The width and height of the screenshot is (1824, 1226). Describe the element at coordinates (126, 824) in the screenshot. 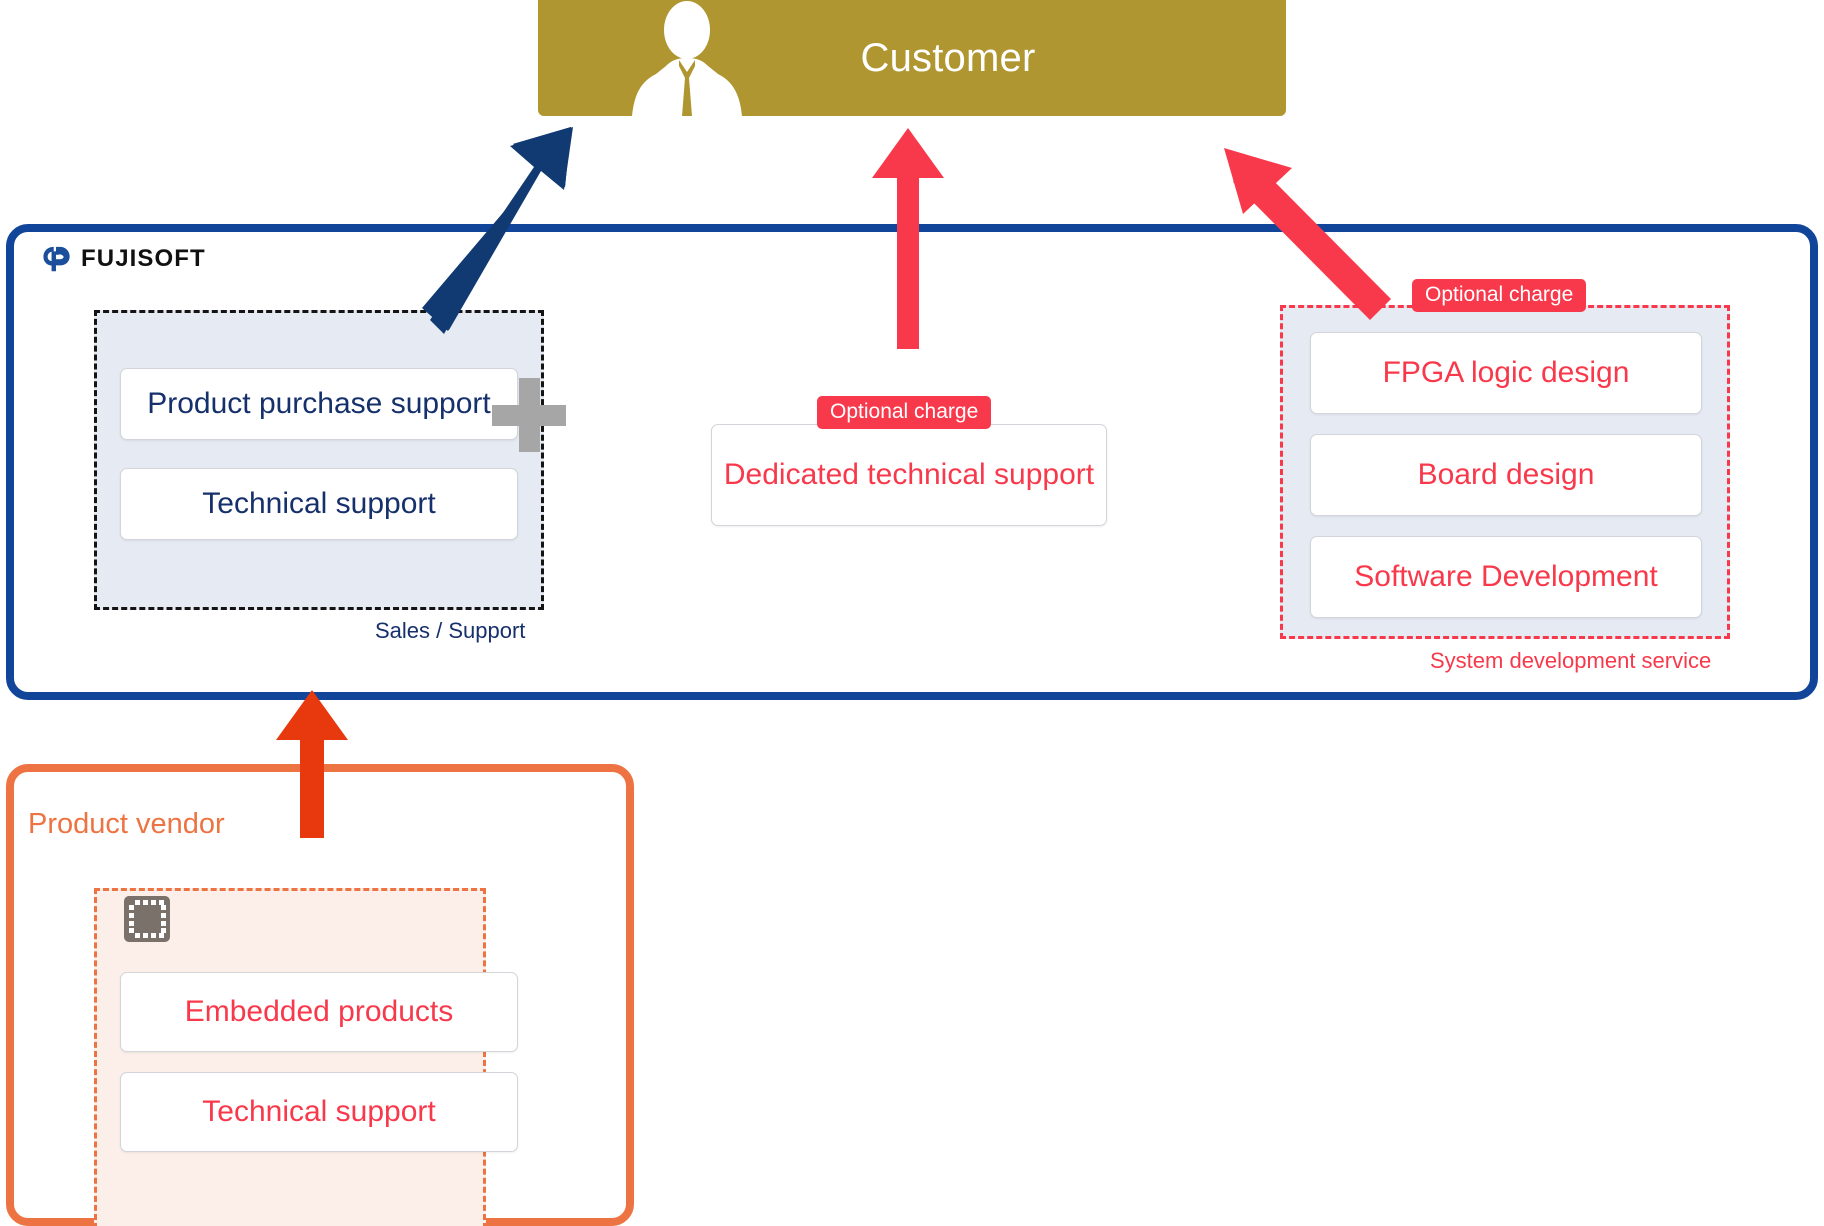

I see `product-vendor-title: Product vendor` at that location.